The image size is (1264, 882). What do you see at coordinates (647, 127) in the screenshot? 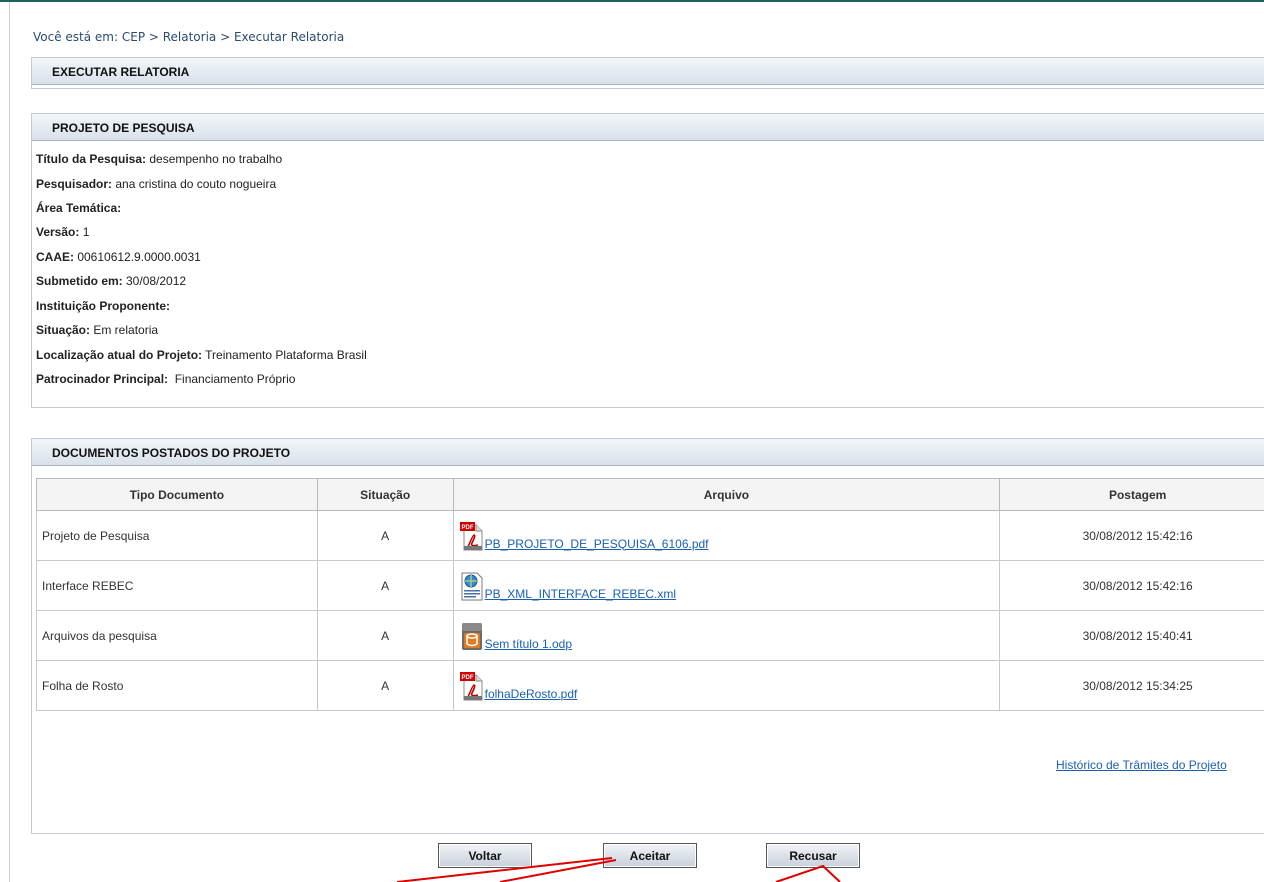
I see `section-header-projeto-de-pesquisa: PROJETO DE PESQUISA` at bounding box center [647, 127].